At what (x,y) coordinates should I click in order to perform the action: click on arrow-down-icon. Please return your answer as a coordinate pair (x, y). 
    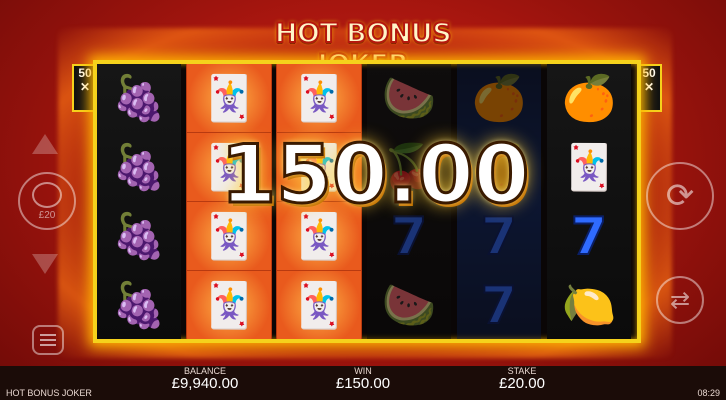
    Looking at the image, I should click on (45, 264).